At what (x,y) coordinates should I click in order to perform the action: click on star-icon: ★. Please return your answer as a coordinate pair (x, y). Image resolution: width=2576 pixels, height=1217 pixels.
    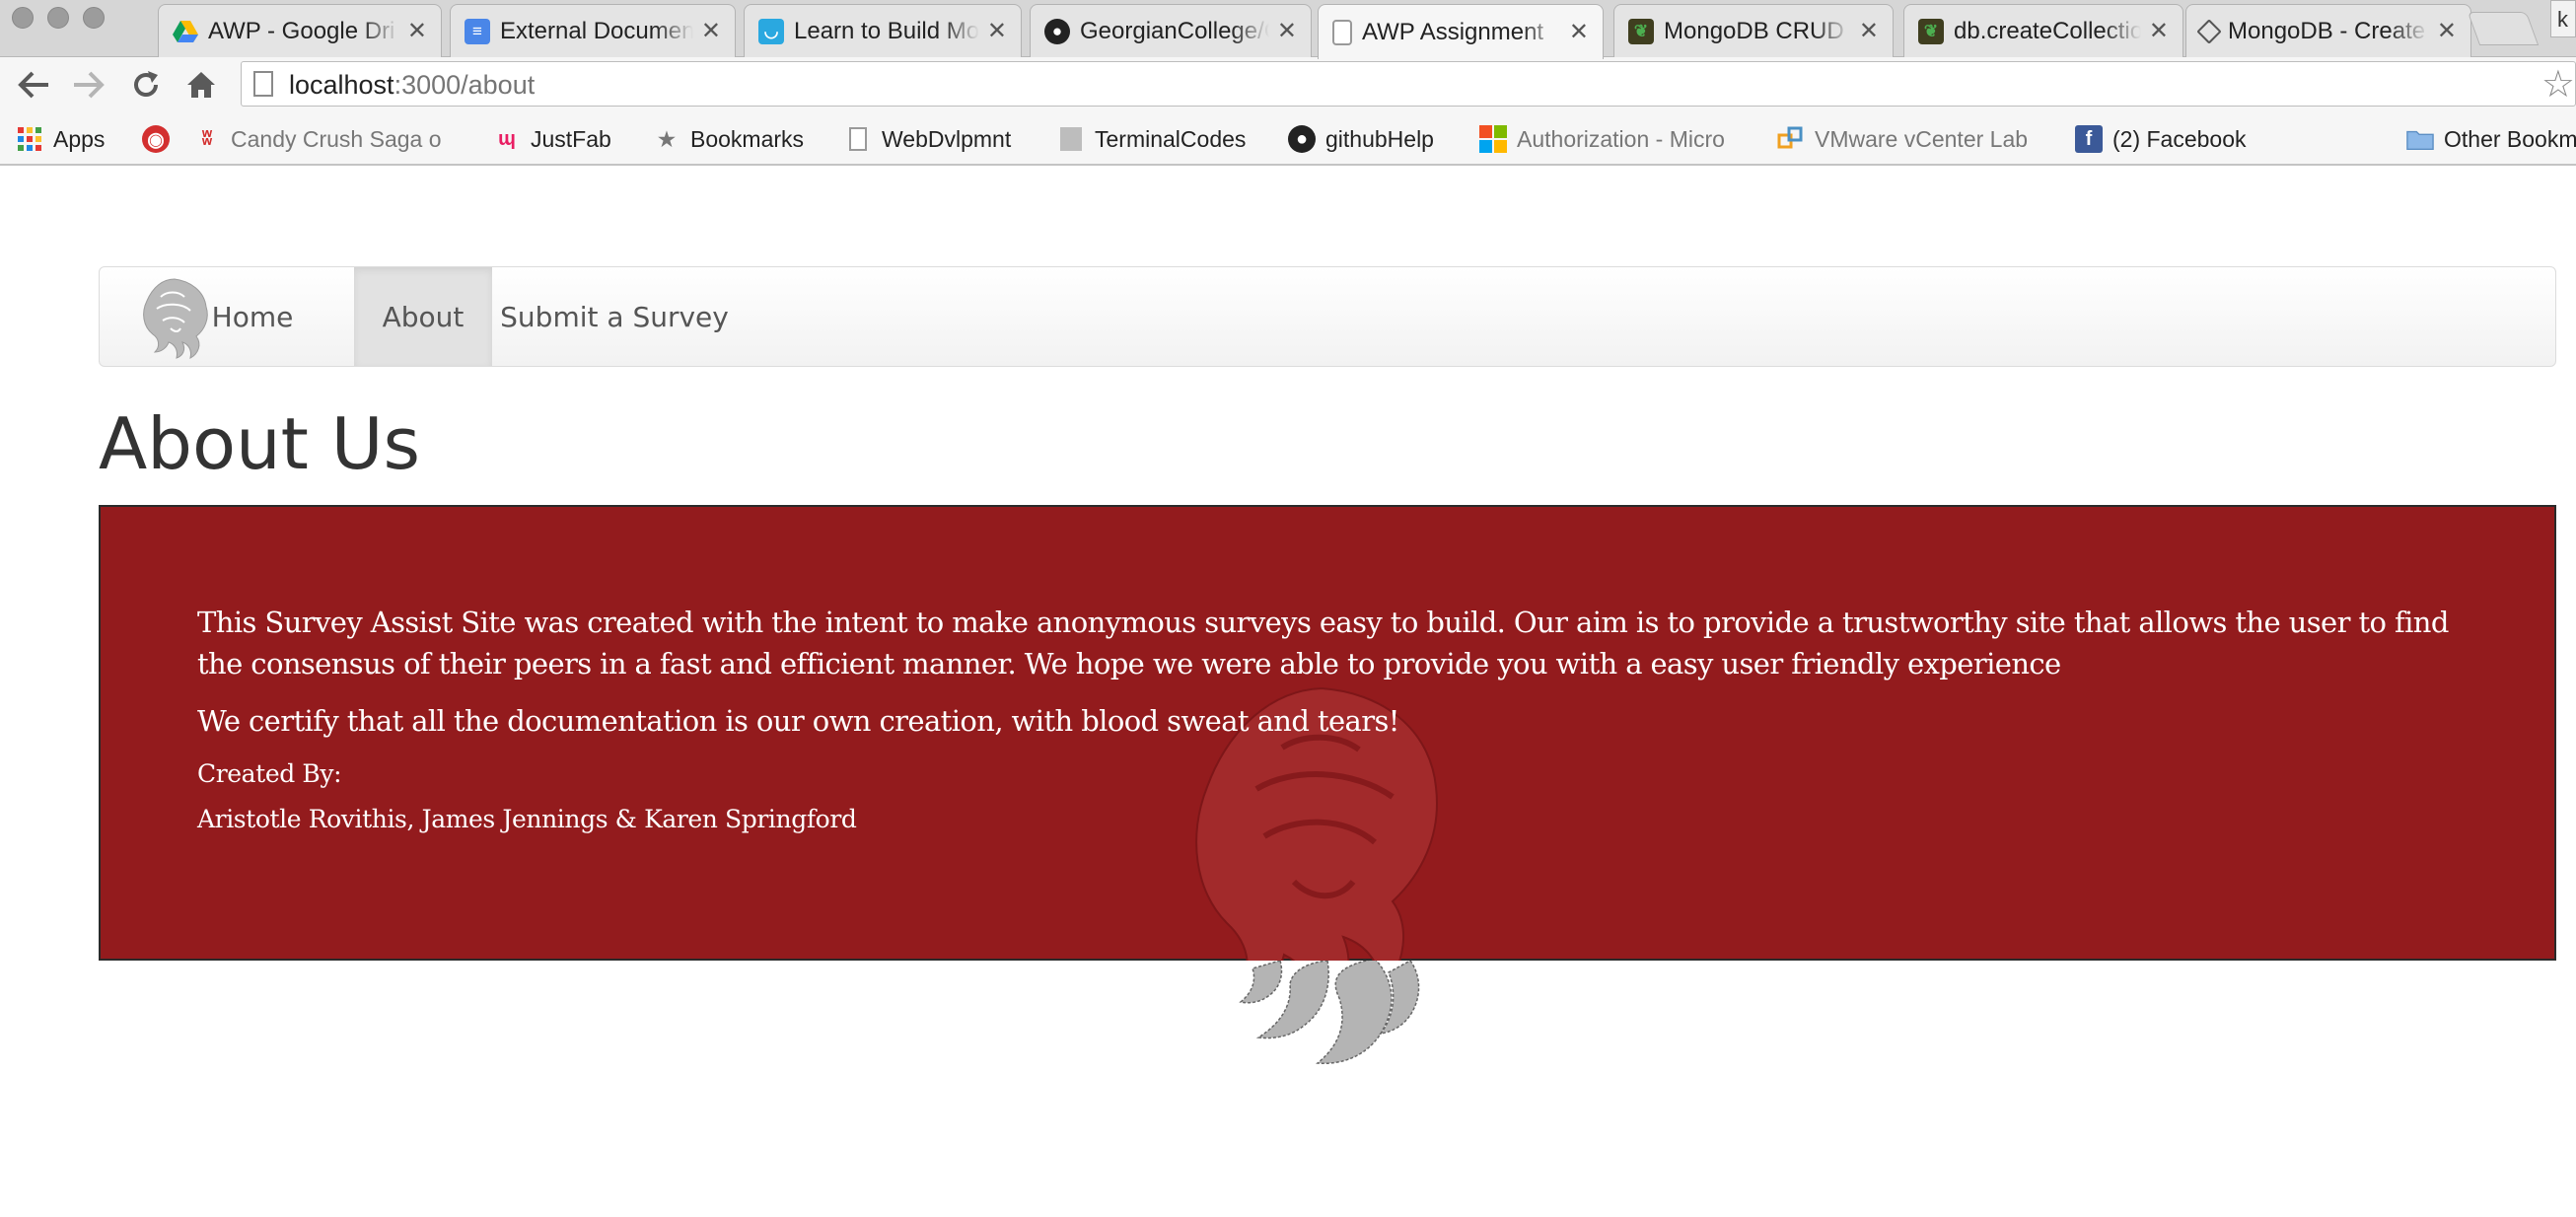
    Looking at the image, I should click on (667, 139).